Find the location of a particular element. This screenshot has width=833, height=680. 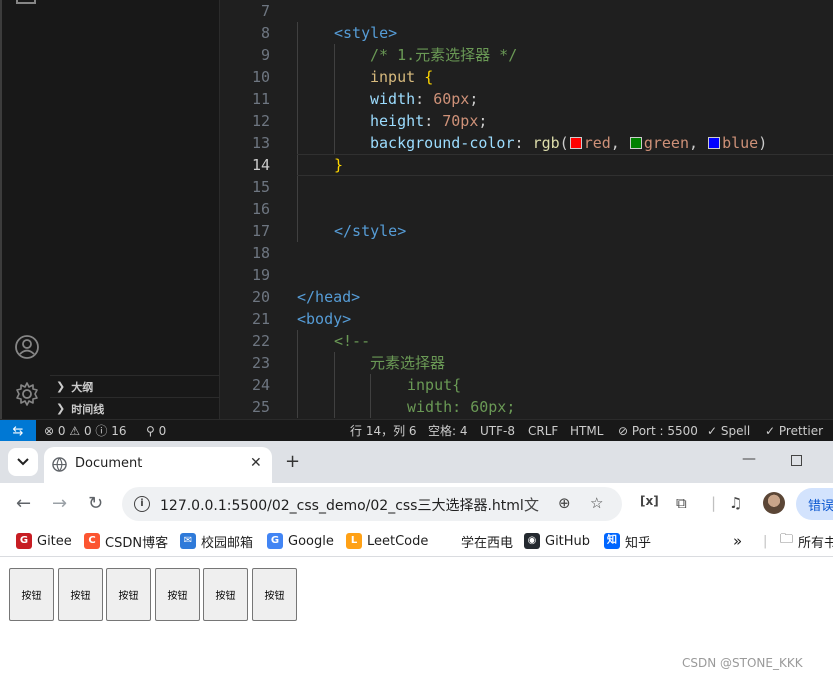

tab-search-button is located at coordinates (23, 462).